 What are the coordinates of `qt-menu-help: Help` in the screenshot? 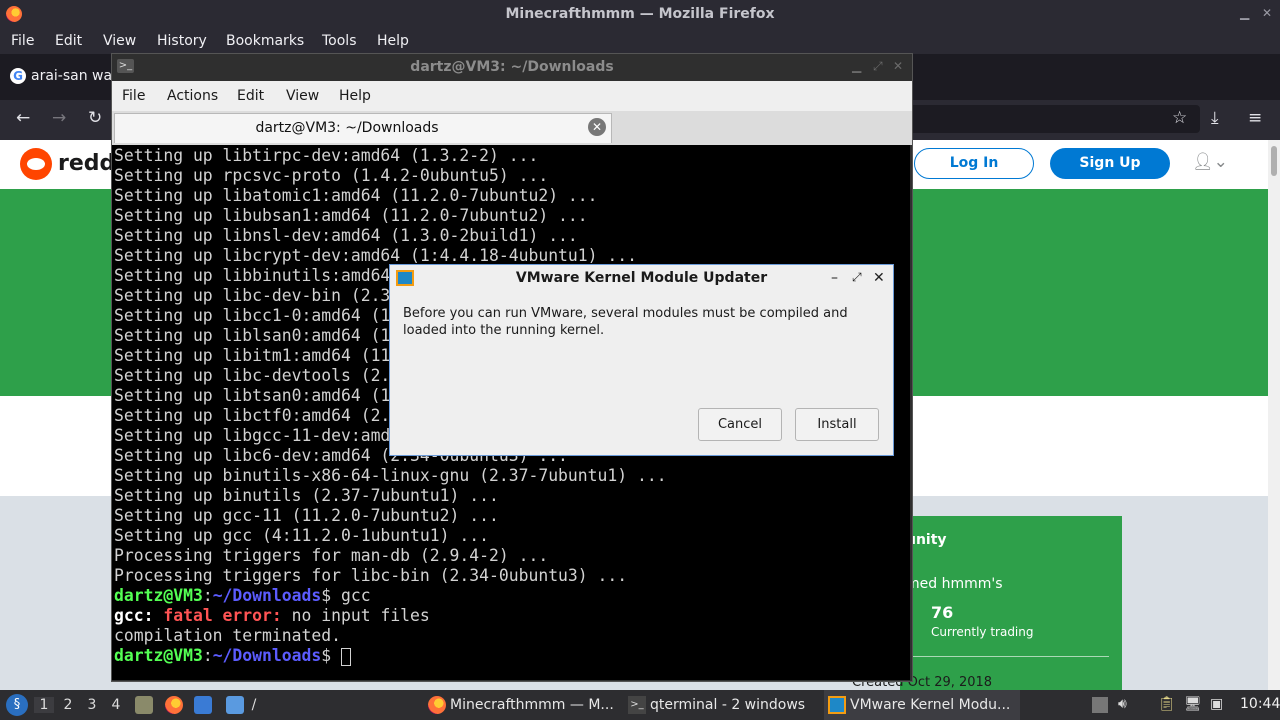 It's located at (355, 96).